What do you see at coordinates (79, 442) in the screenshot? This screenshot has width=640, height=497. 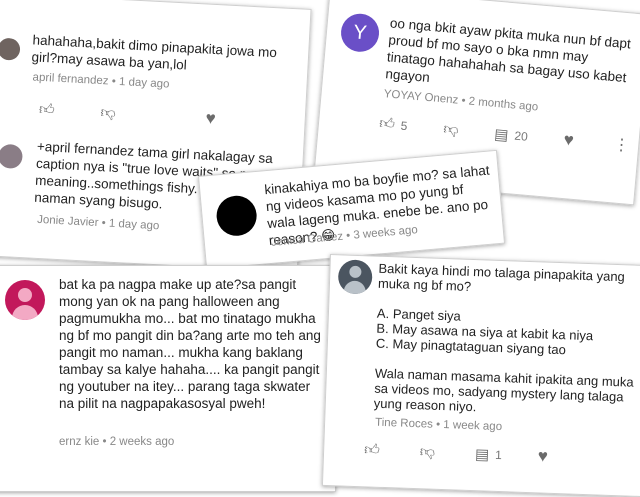 I see `author-name: ernz kie` at bounding box center [79, 442].